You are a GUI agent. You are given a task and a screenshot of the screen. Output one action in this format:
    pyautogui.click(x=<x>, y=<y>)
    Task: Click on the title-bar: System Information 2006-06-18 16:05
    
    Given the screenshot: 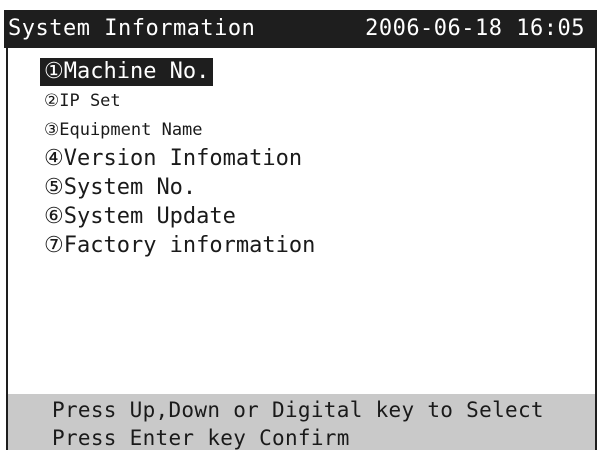 What is the action you would take?
    pyautogui.click(x=300, y=29)
    